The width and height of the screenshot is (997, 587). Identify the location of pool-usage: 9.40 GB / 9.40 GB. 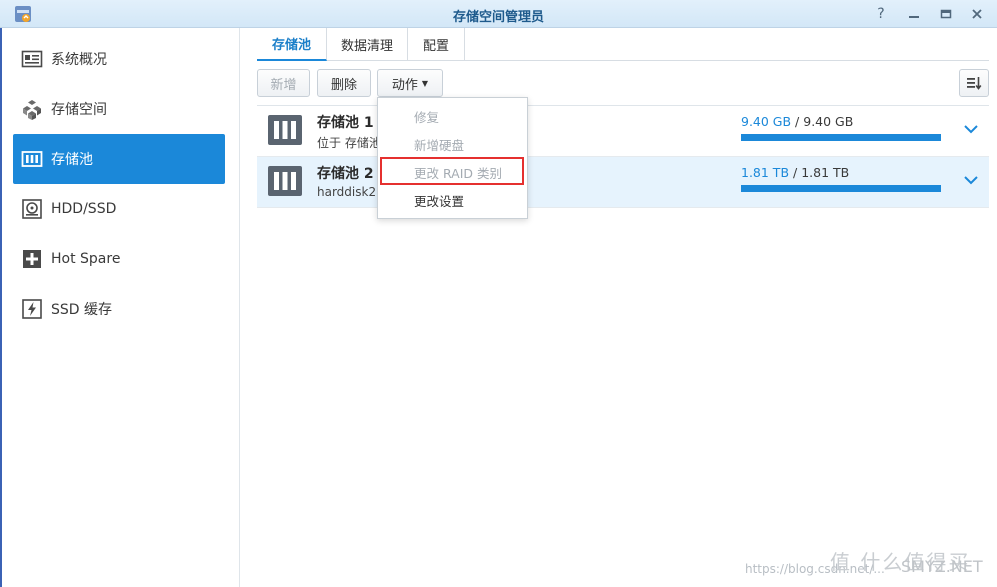
(797, 121).